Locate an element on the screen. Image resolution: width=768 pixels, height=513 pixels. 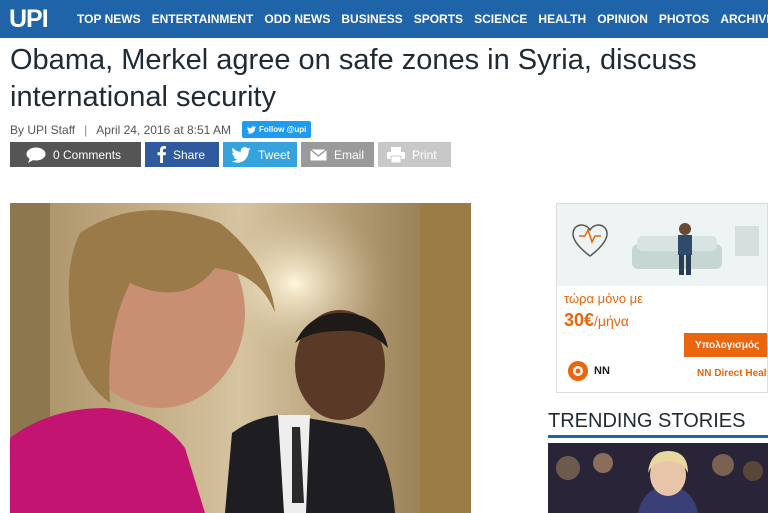
nav-item-archive: ARCHIVE is located at coordinates (744, 19).